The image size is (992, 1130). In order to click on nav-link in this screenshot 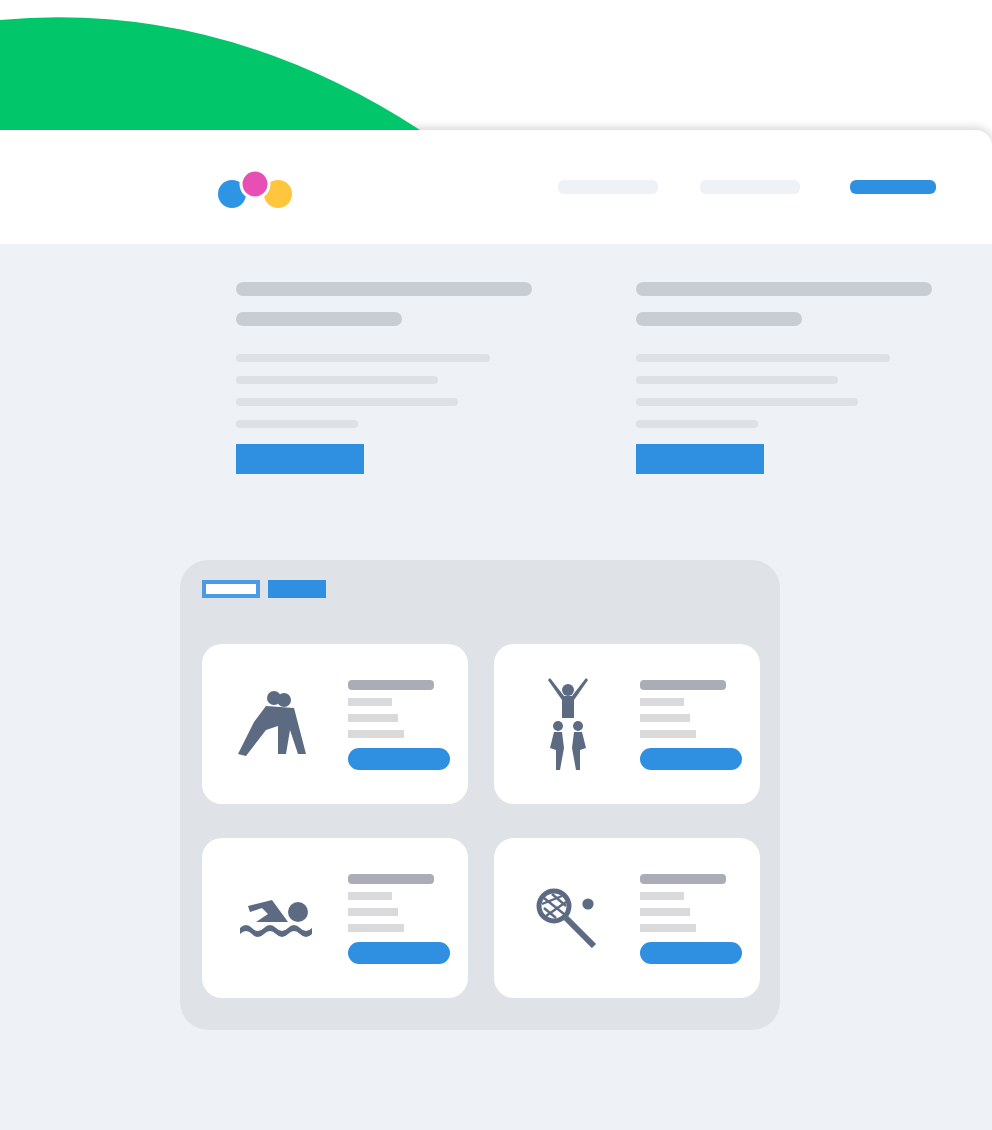, I will do `click(893, 187)`.